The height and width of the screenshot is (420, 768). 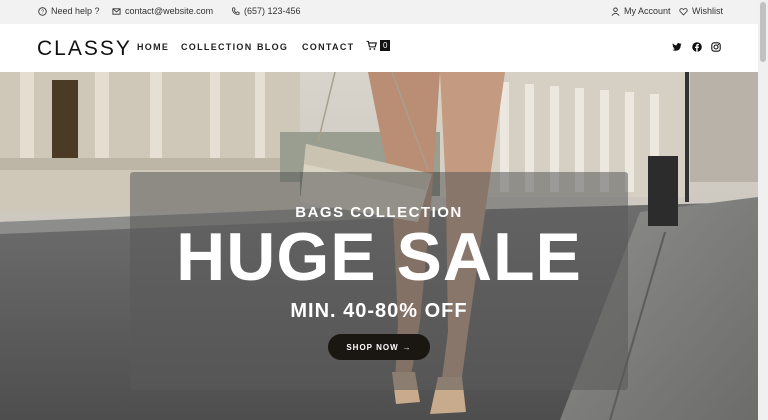 What do you see at coordinates (153, 47) in the screenshot?
I see `nav-home: HOME` at bounding box center [153, 47].